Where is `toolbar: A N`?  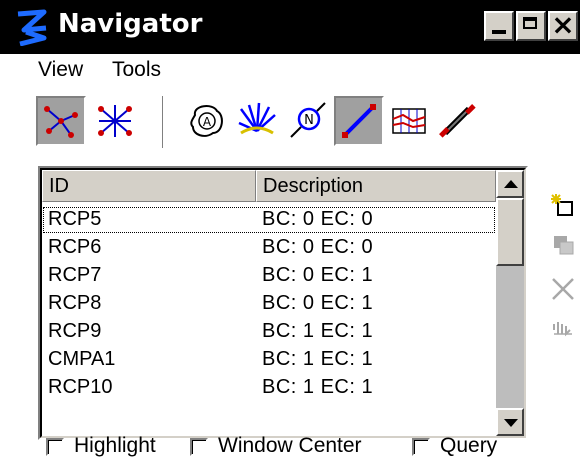 toolbar: A N is located at coordinates (290, 124).